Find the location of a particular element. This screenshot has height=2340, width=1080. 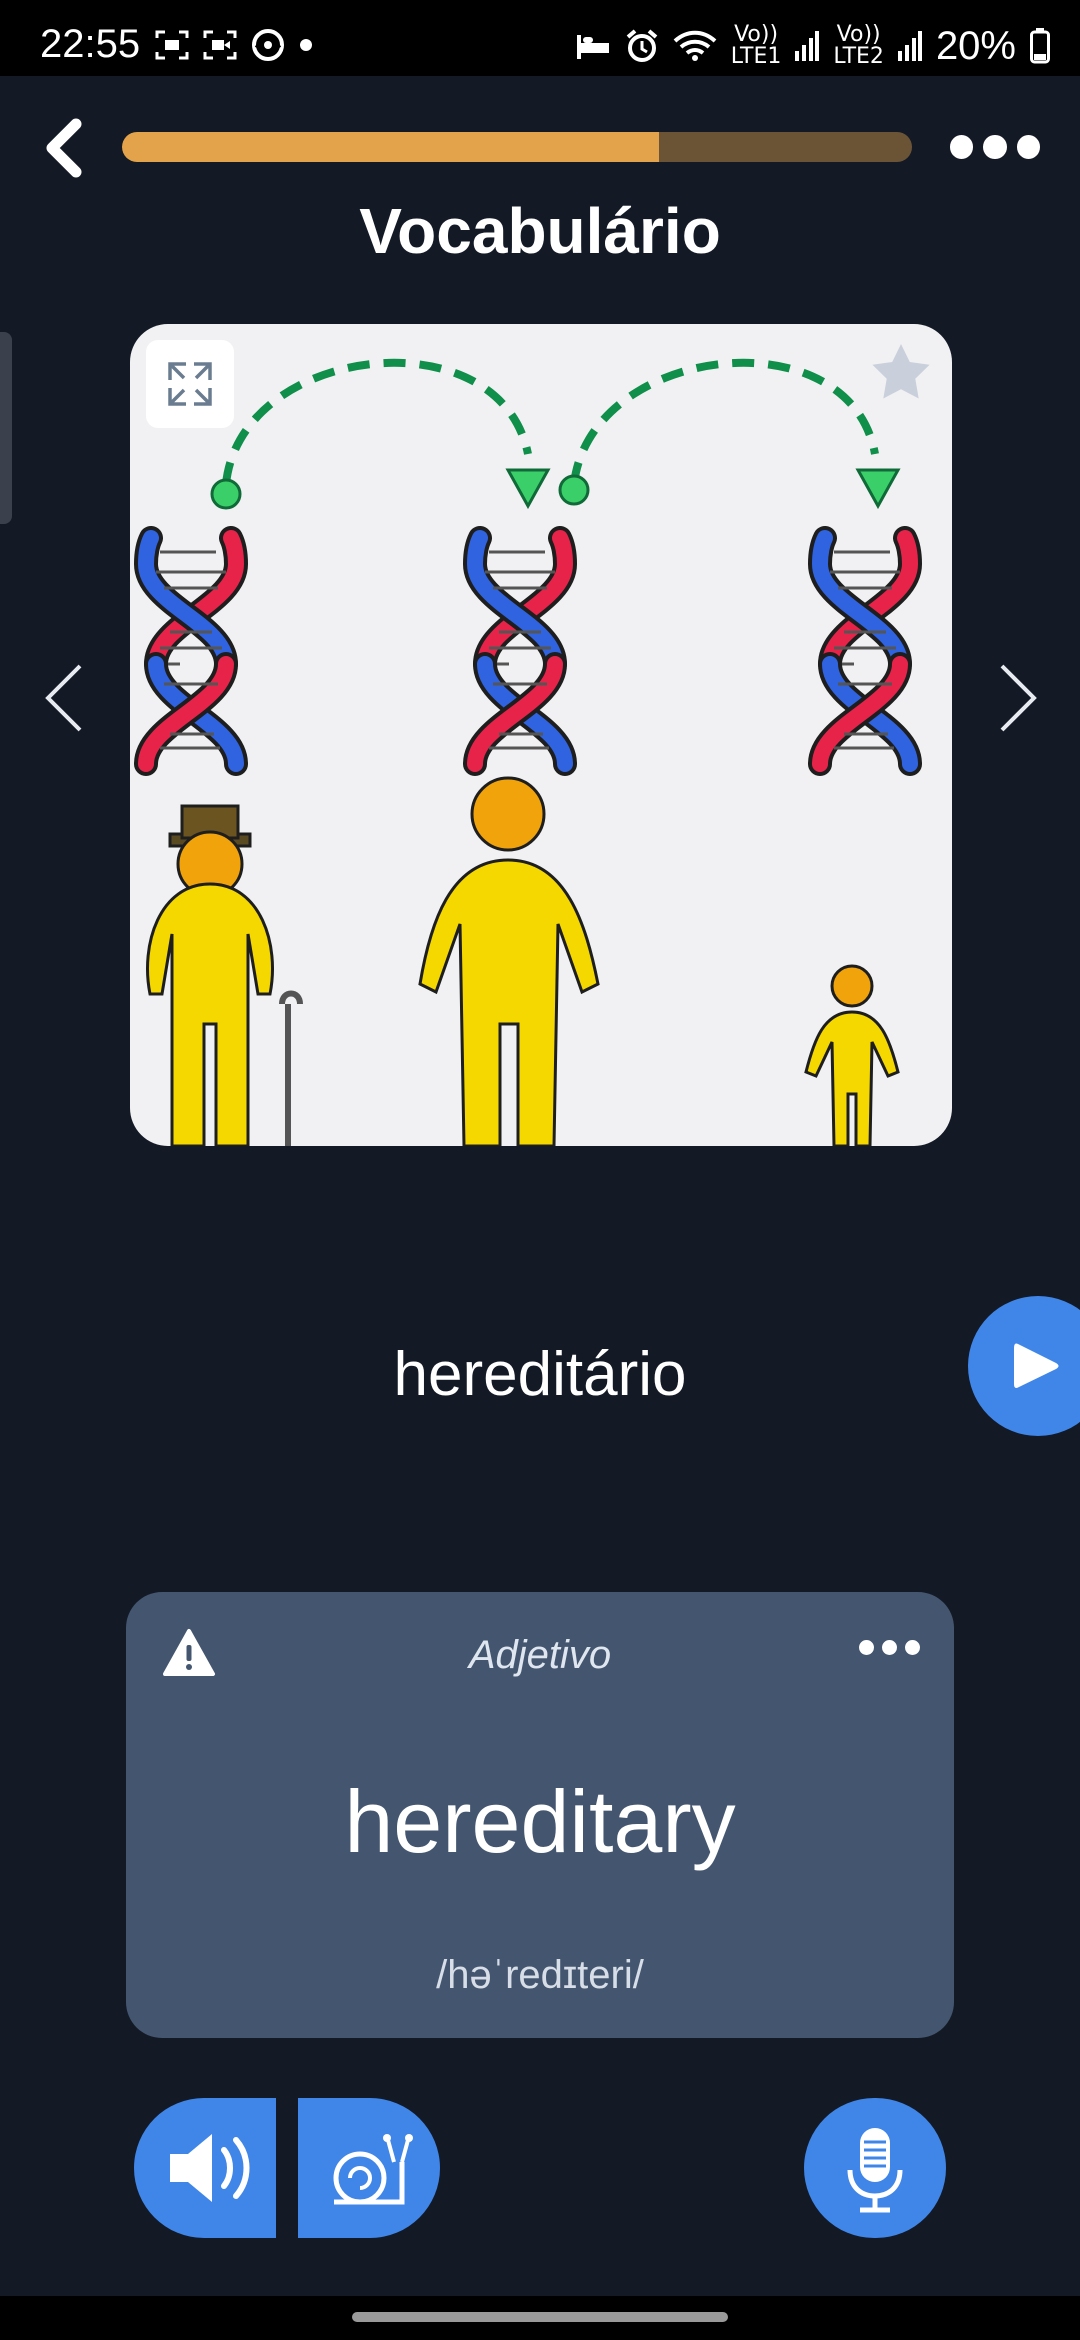

expand-image-button is located at coordinates (190, 384).